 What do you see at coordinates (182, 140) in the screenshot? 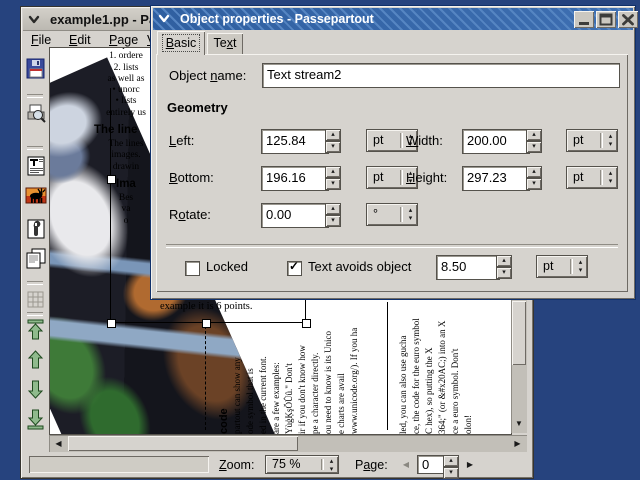
I see `left-label: Left:` at bounding box center [182, 140].